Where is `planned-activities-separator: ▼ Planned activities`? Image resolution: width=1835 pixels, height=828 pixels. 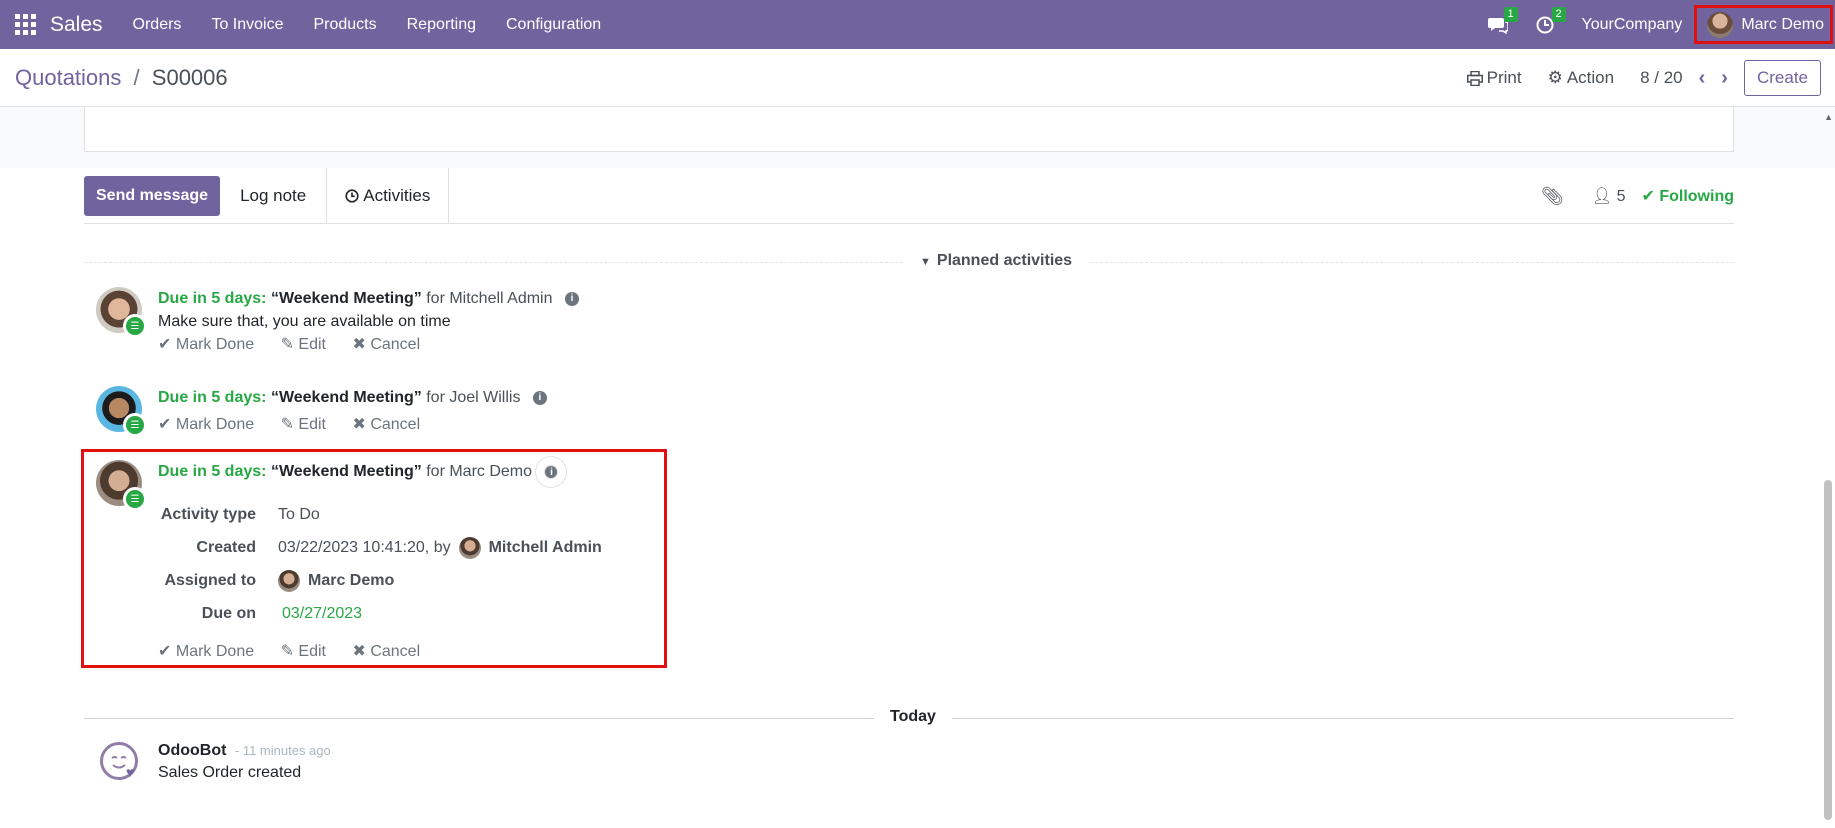
planned-activities-separator: ▼ Planned activities is located at coordinates (909, 262).